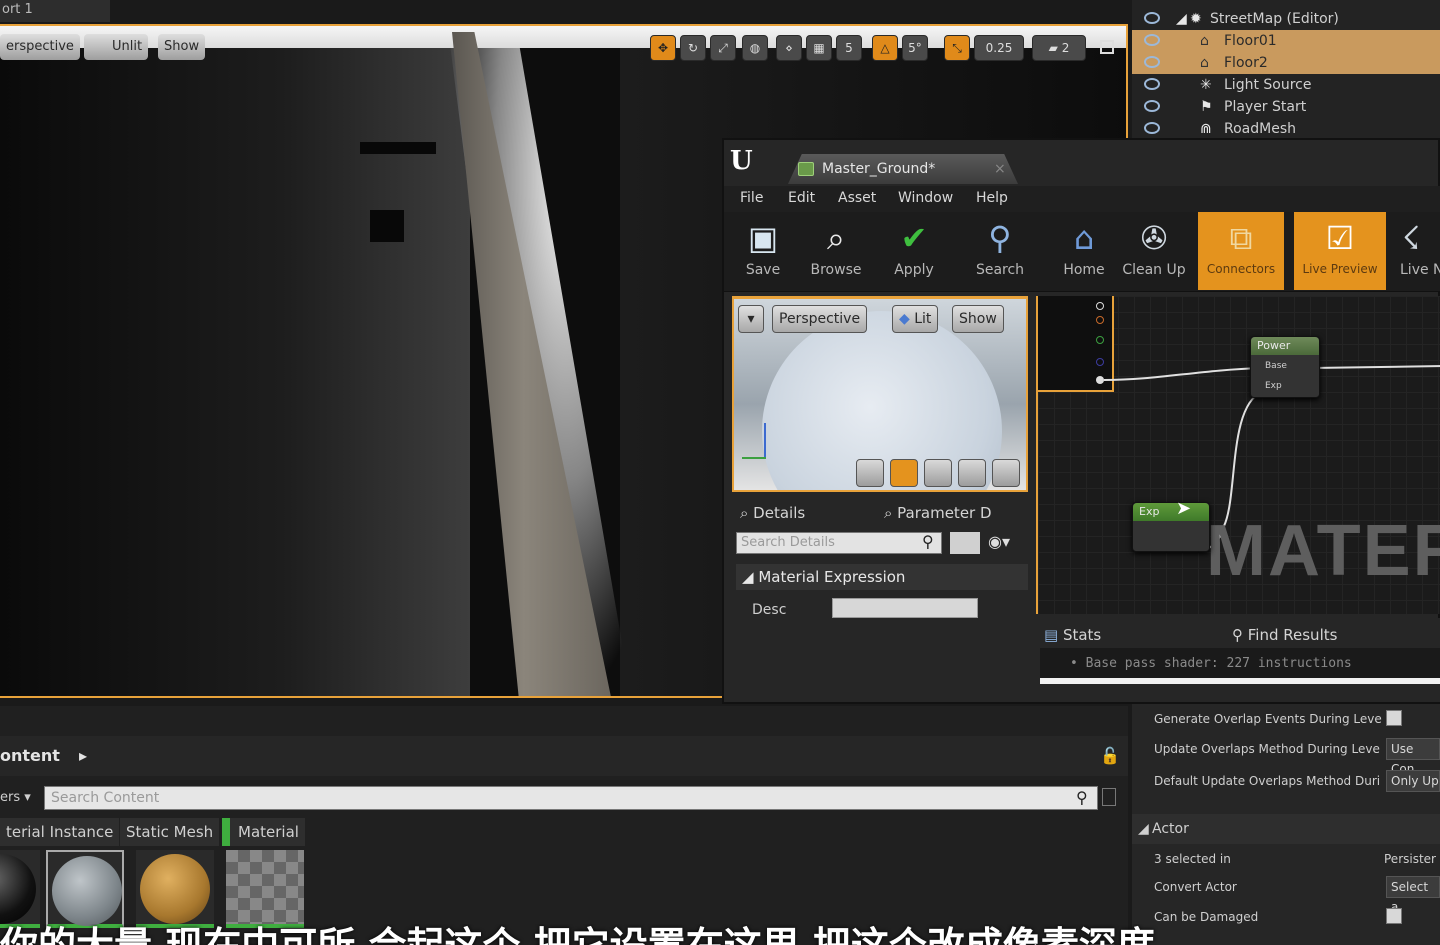 The image size is (1440, 945). I want to click on surface-snap-button: ⋄, so click(789, 48).